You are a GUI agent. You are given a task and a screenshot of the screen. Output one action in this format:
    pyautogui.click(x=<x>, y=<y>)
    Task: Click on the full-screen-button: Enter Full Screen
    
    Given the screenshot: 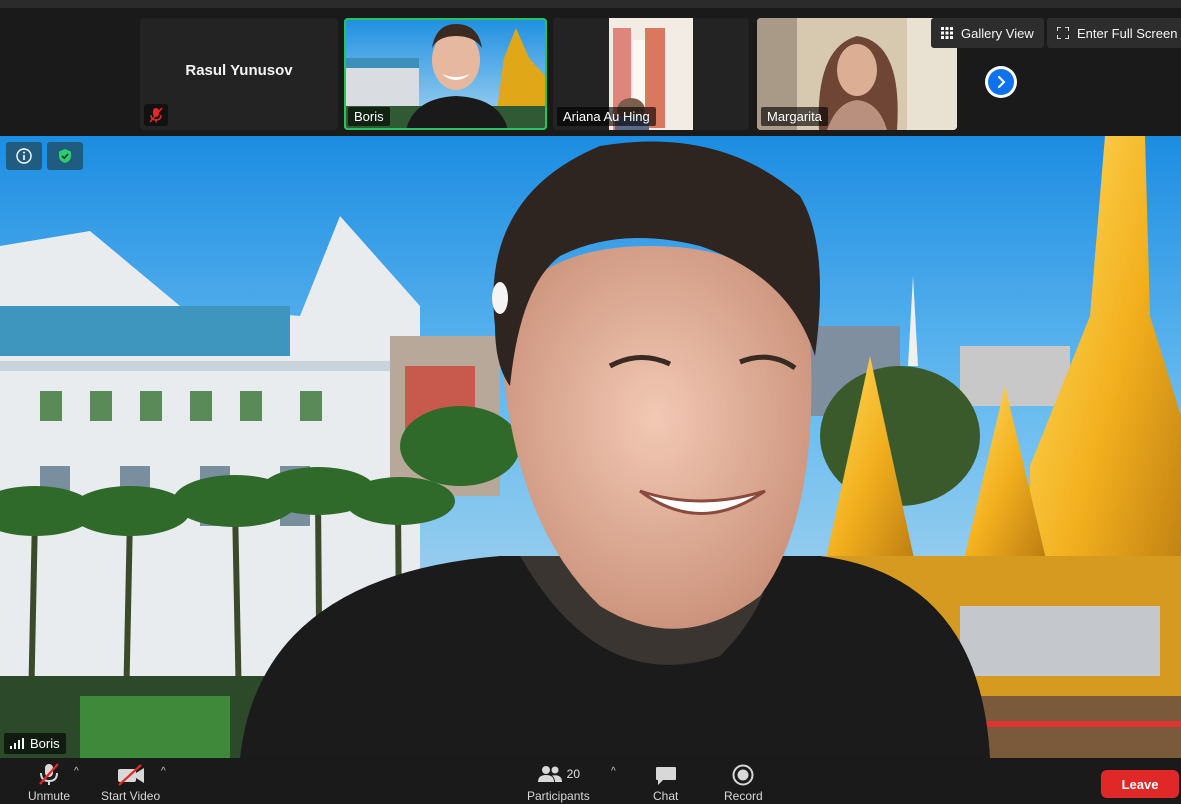 What is the action you would take?
    pyautogui.click(x=1114, y=33)
    